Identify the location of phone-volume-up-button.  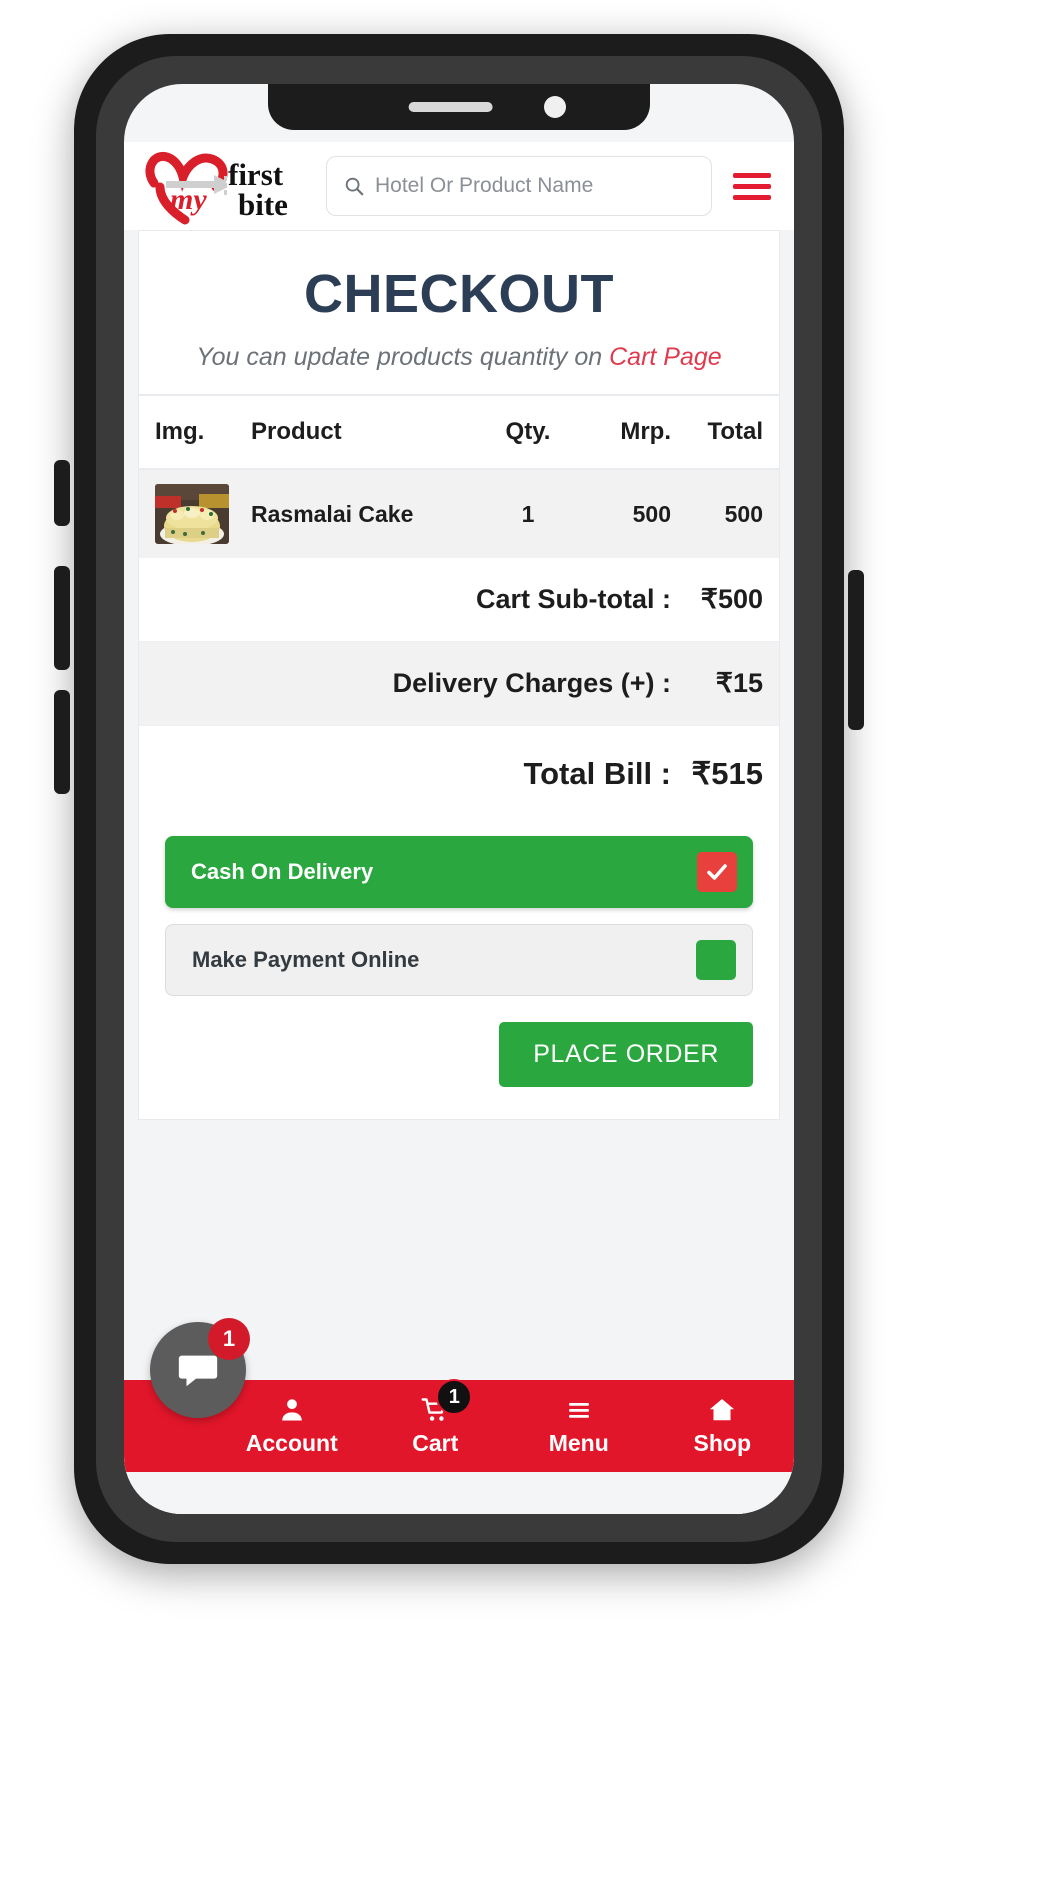
(62, 618).